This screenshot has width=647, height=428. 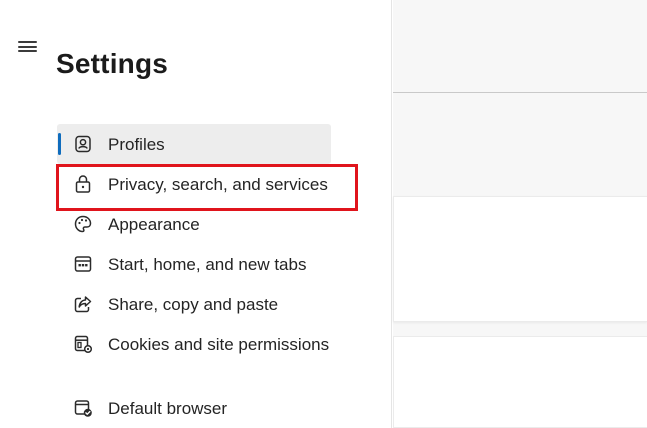 I want to click on default-browser-icon, so click(x=83, y=408).